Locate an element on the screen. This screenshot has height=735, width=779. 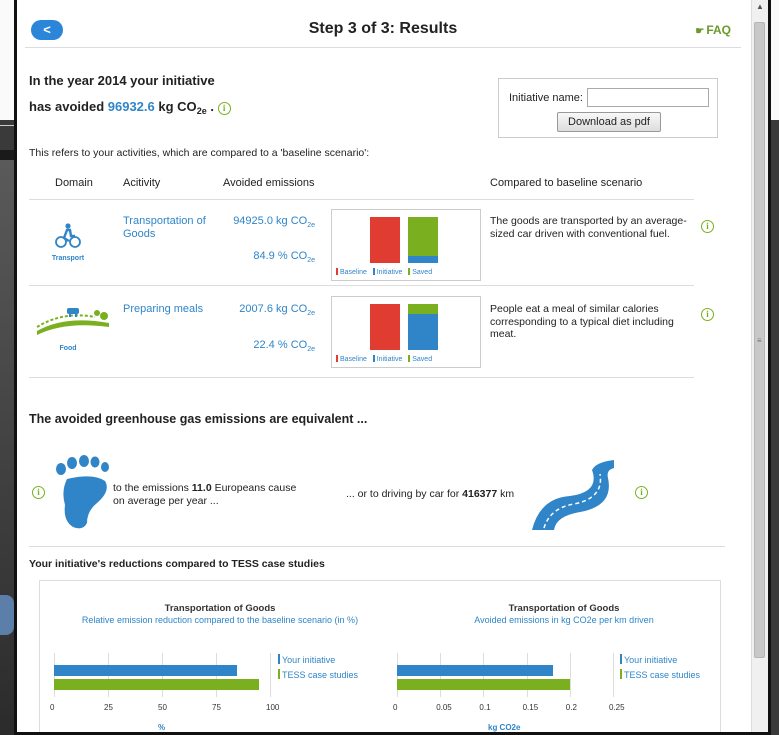
baseline-chart-food: Baseline Initiative Saved is located at coordinates (406, 332).